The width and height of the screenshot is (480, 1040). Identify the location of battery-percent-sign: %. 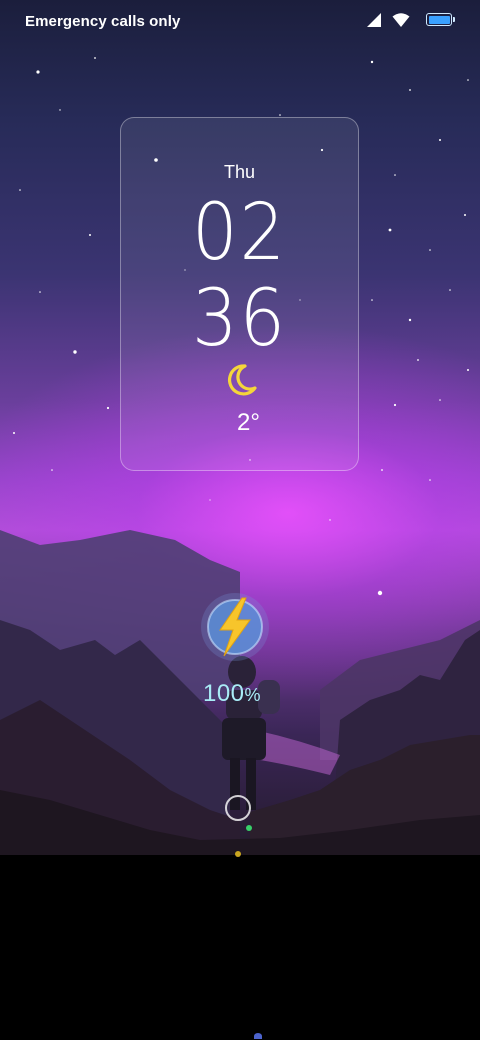
(253, 695).